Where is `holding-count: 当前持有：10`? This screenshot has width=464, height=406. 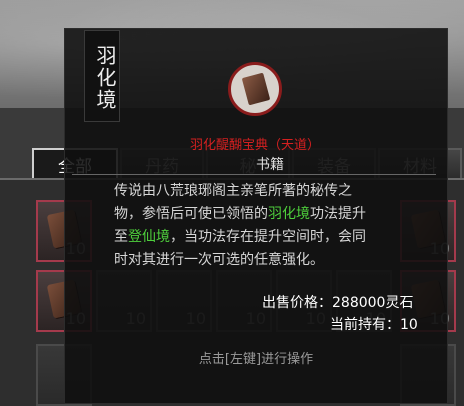 holding-count: 当前持有：10 is located at coordinates (374, 325).